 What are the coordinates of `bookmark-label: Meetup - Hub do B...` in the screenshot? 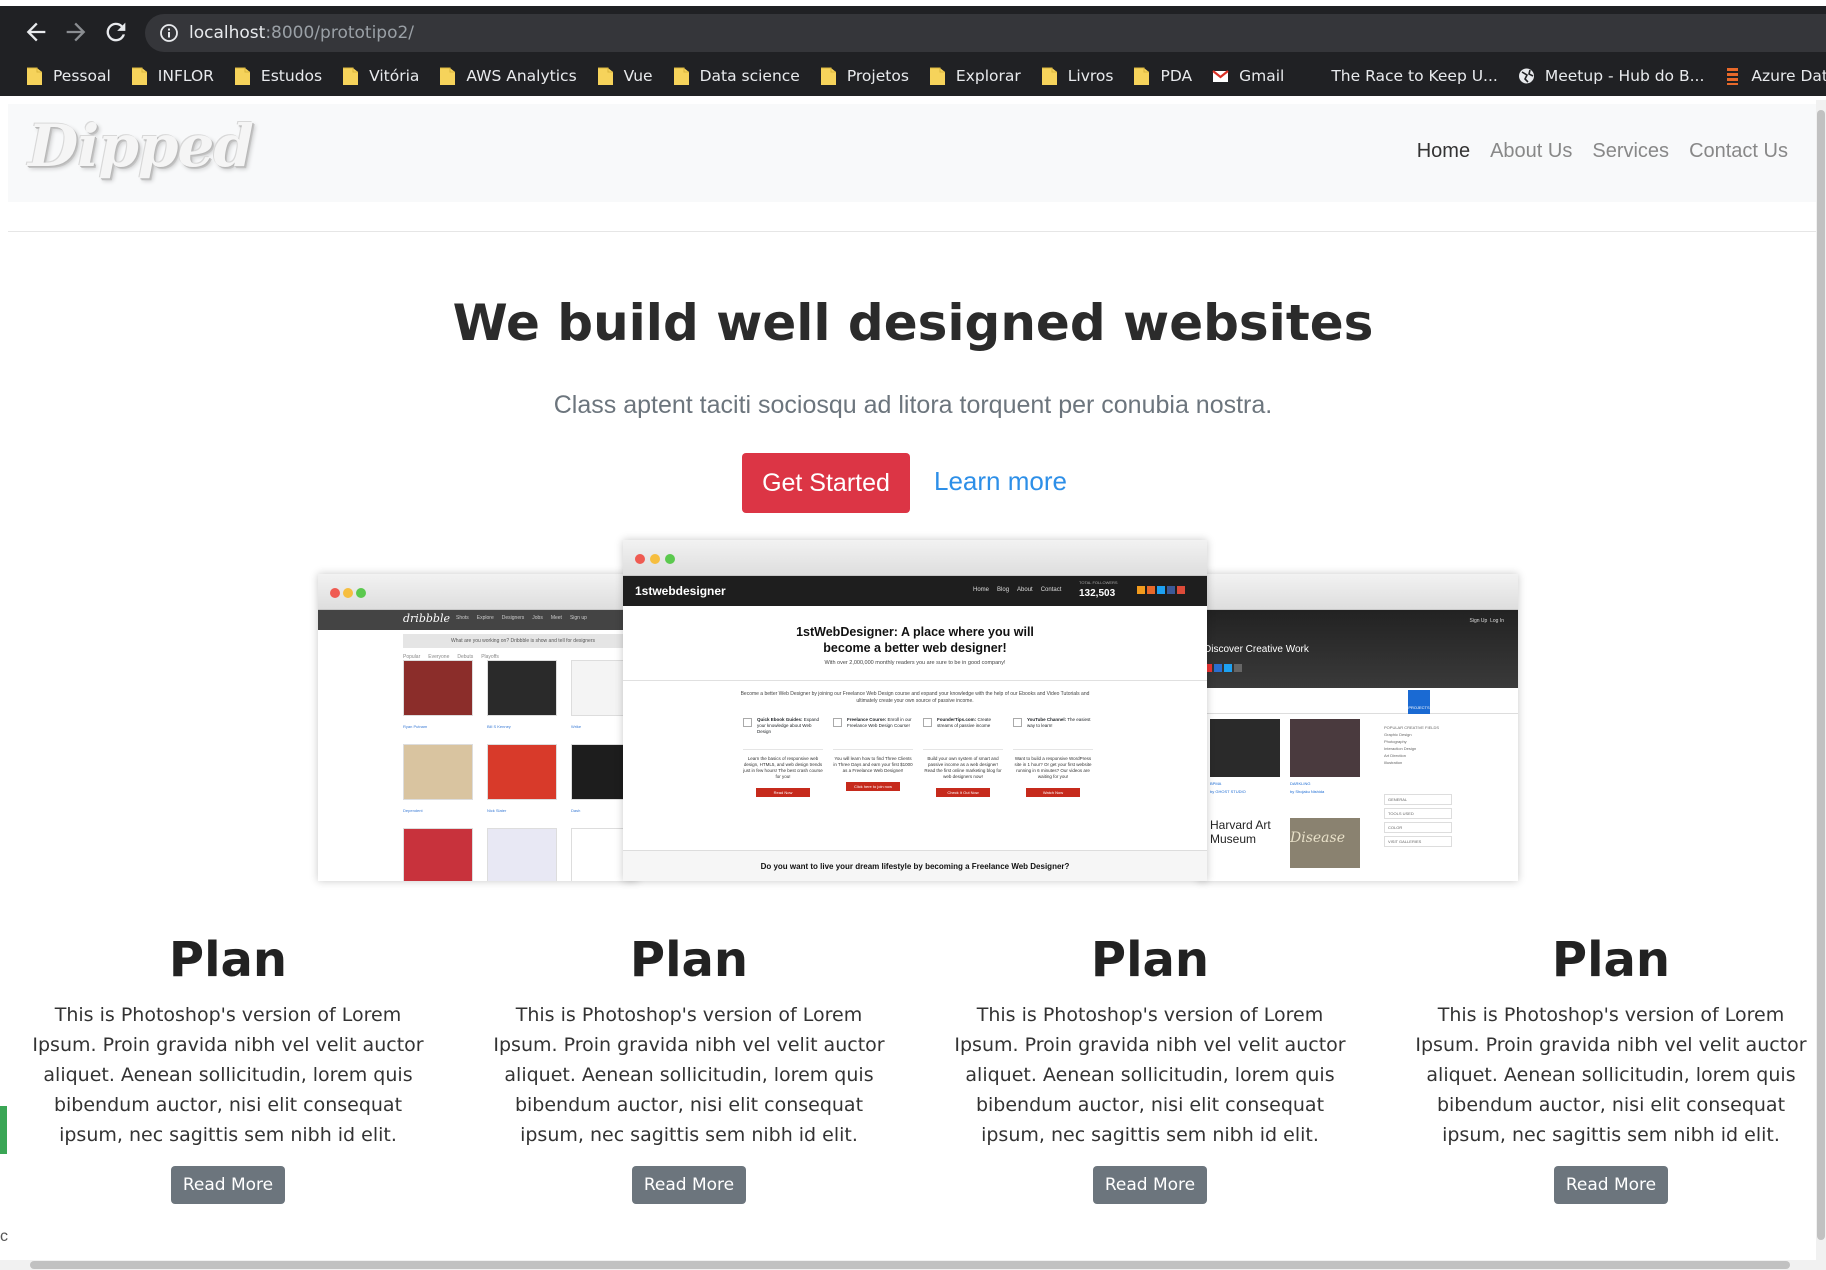 It's located at (1624, 76).